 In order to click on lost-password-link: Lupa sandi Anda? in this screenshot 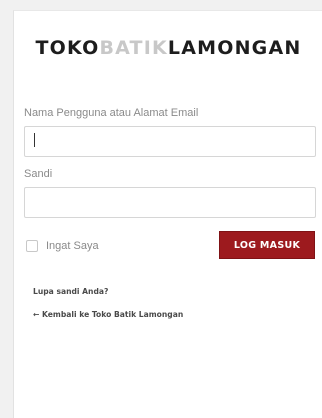, I will do `click(70, 291)`.